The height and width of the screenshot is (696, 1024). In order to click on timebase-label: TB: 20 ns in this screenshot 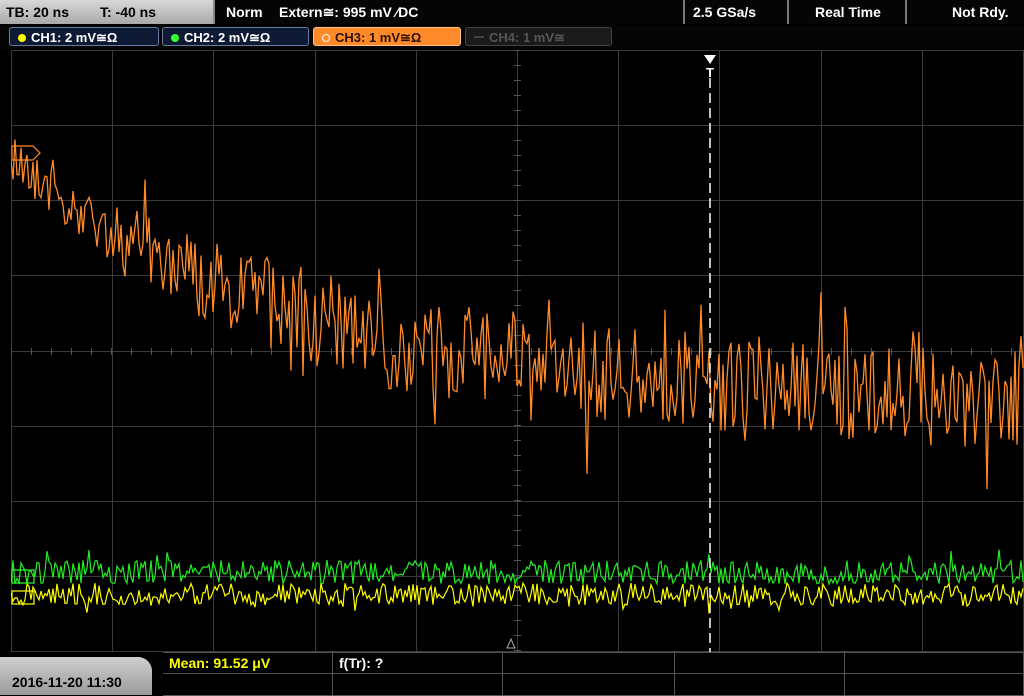, I will do `click(38, 12)`.